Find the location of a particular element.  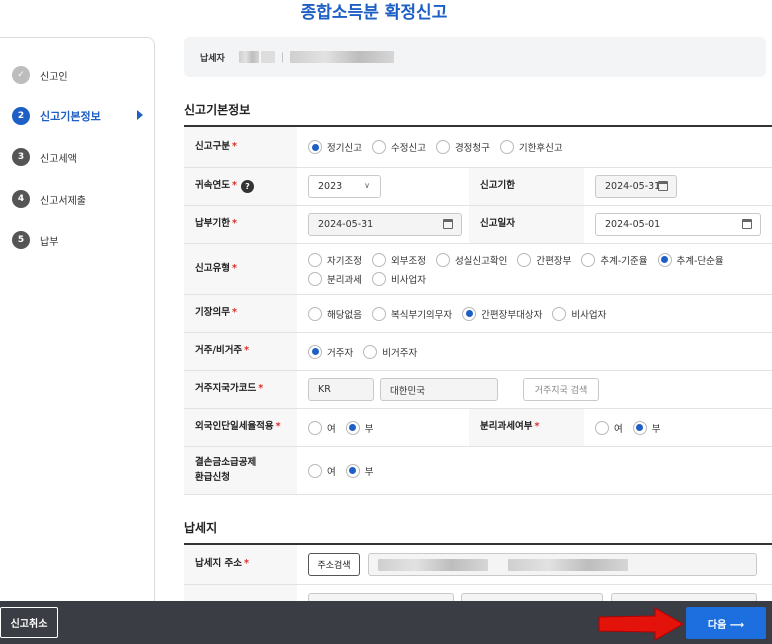

step-number: 3 is located at coordinates (21, 157).